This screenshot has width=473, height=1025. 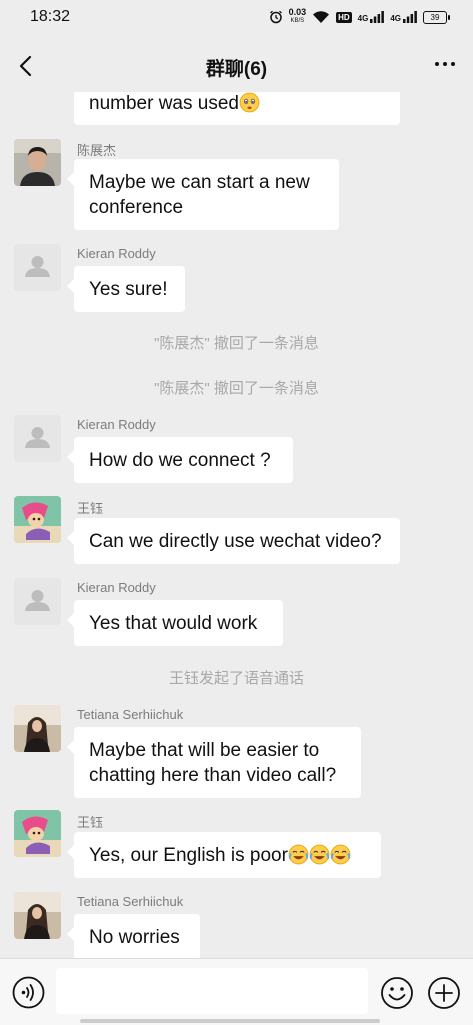 What do you see at coordinates (344, 17) in the screenshot?
I see `hd-badge: HD` at bounding box center [344, 17].